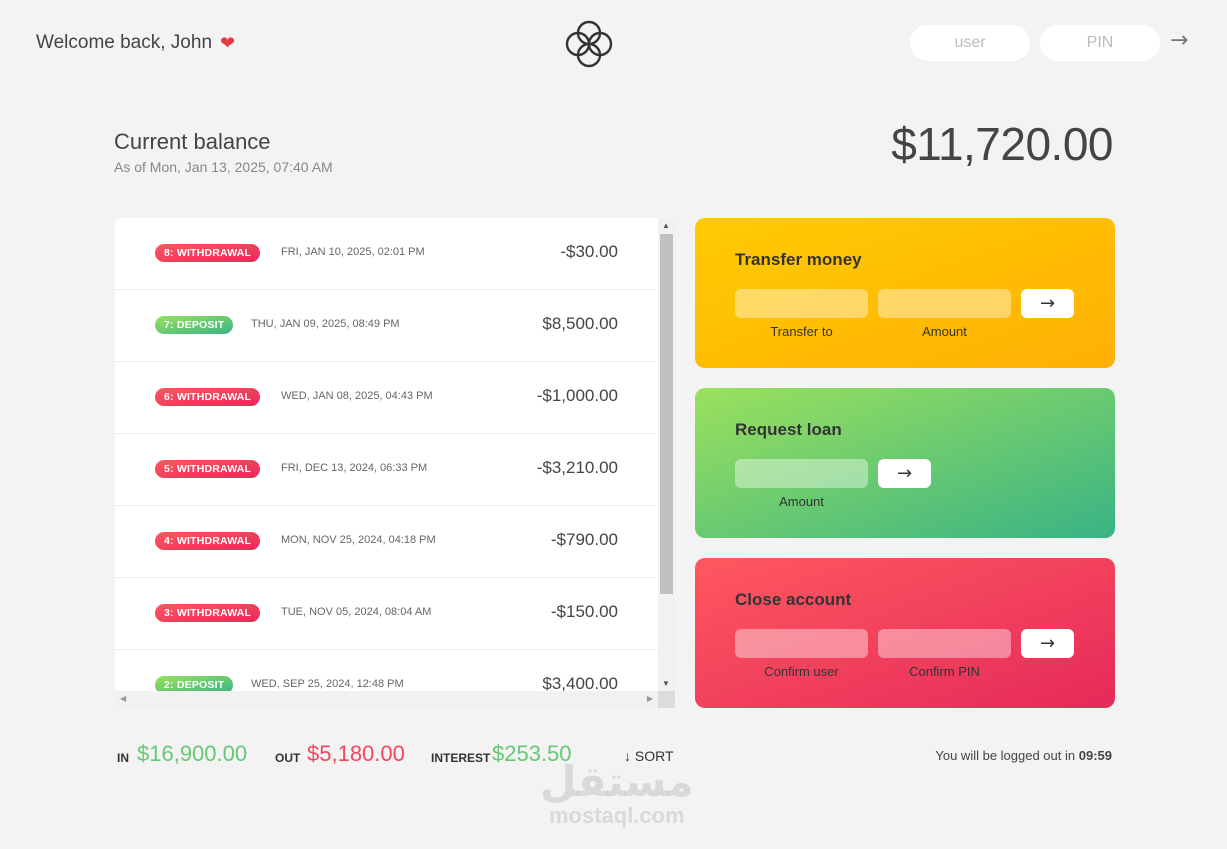 Image resolution: width=1227 pixels, height=849 pixels. Describe the element at coordinates (194, 683) in the screenshot. I see `movement-type-badge: 2: DEPOSIT` at that location.